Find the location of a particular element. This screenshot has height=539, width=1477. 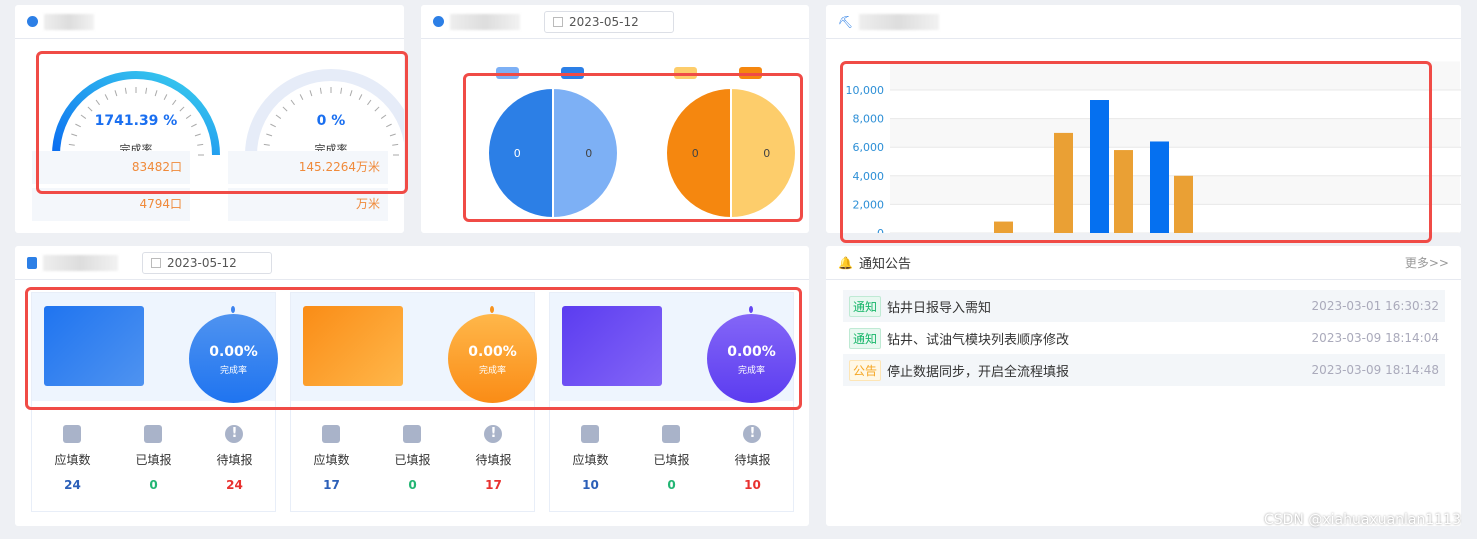

notice-title: 通知公告 is located at coordinates (884, 264).